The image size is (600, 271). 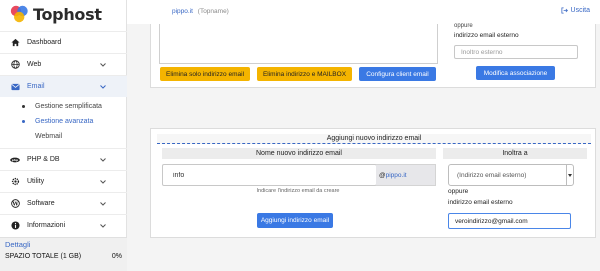 I want to click on sidebar-item-dashboard: Dashboard, so click(x=63, y=42).